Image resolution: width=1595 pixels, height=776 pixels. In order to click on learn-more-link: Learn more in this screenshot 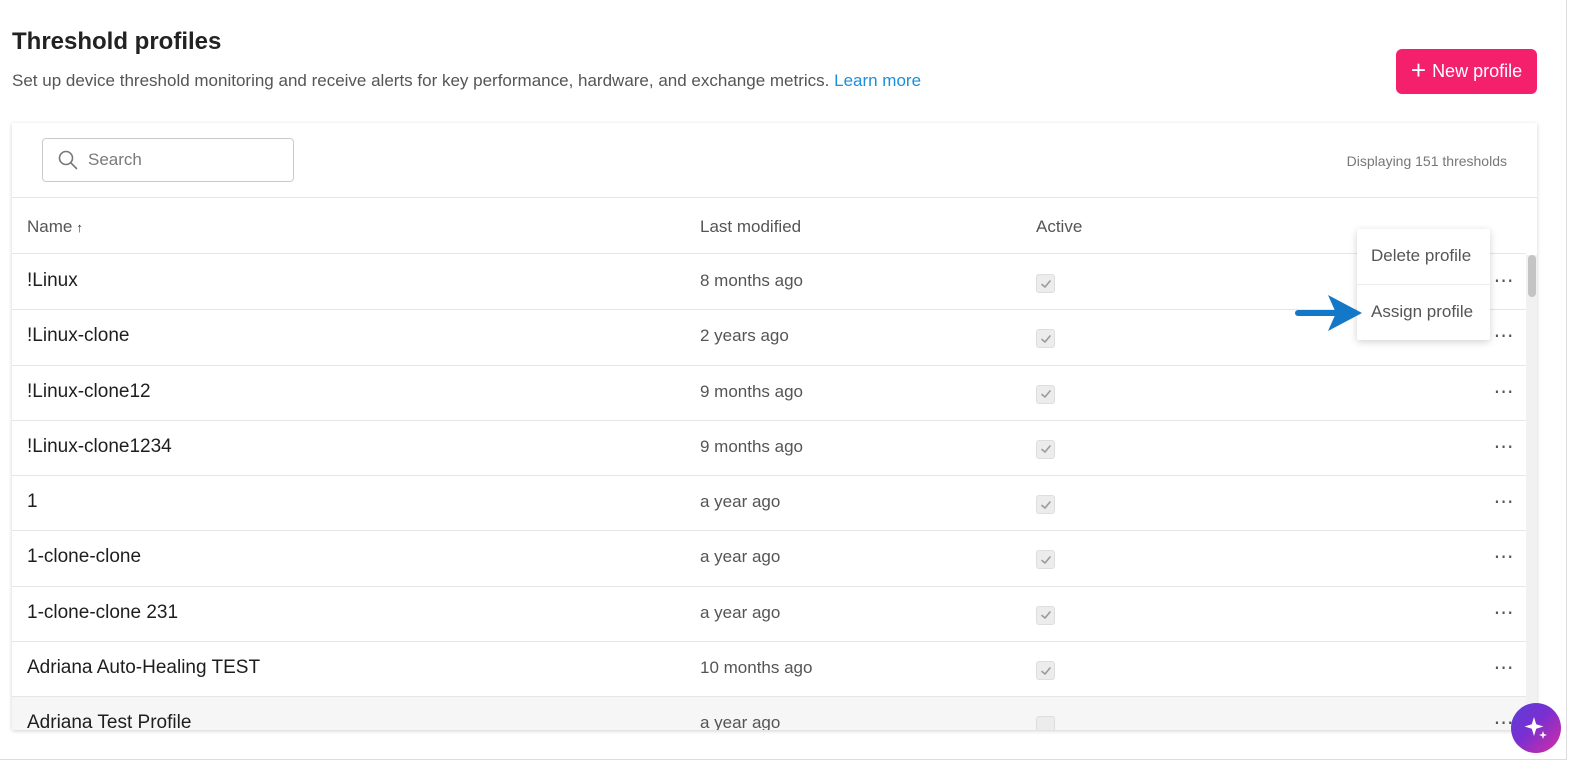, I will do `click(877, 80)`.